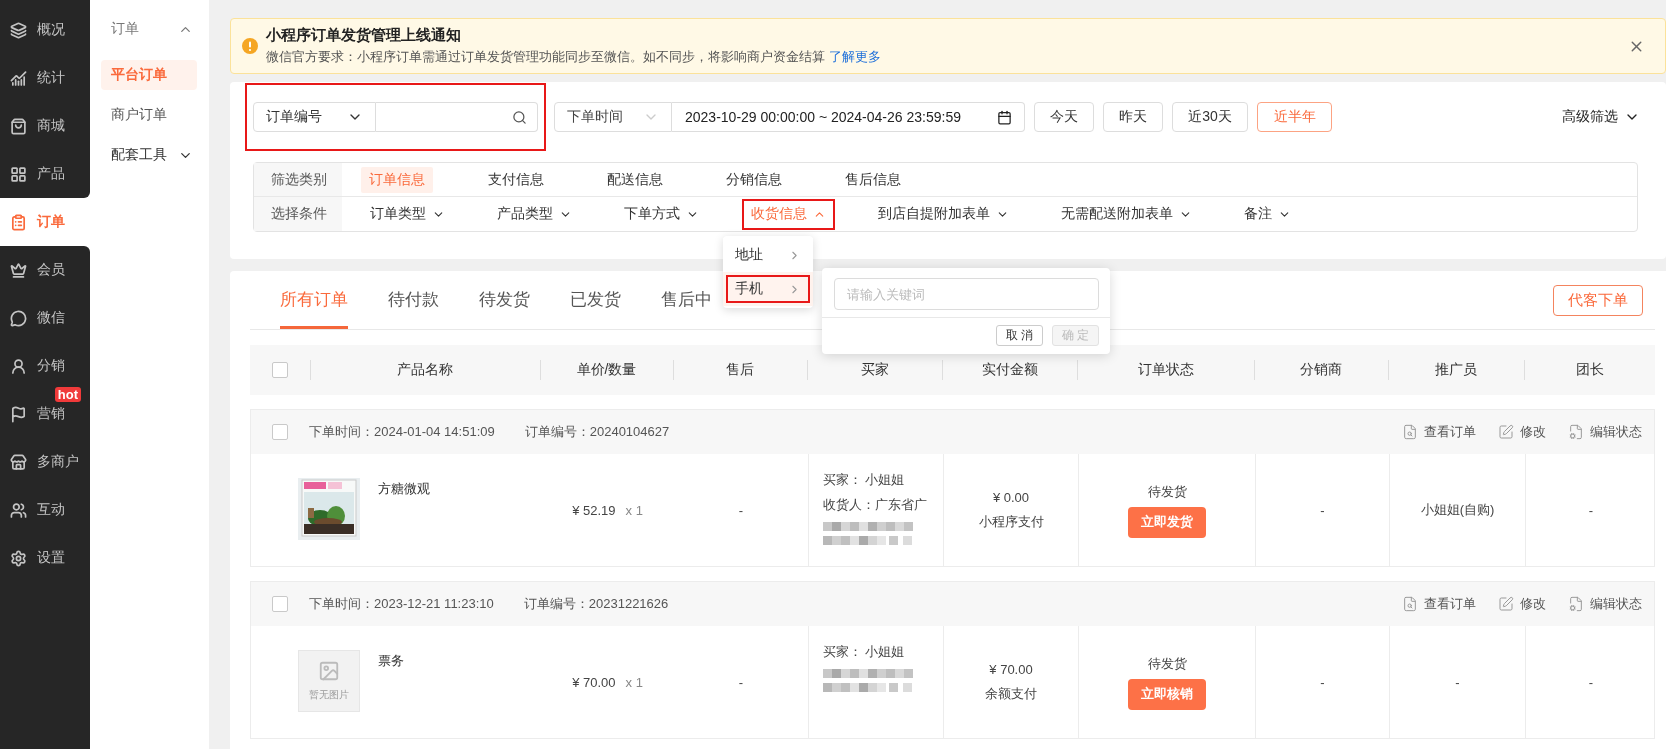  I want to click on flag-icon, so click(18, 414).